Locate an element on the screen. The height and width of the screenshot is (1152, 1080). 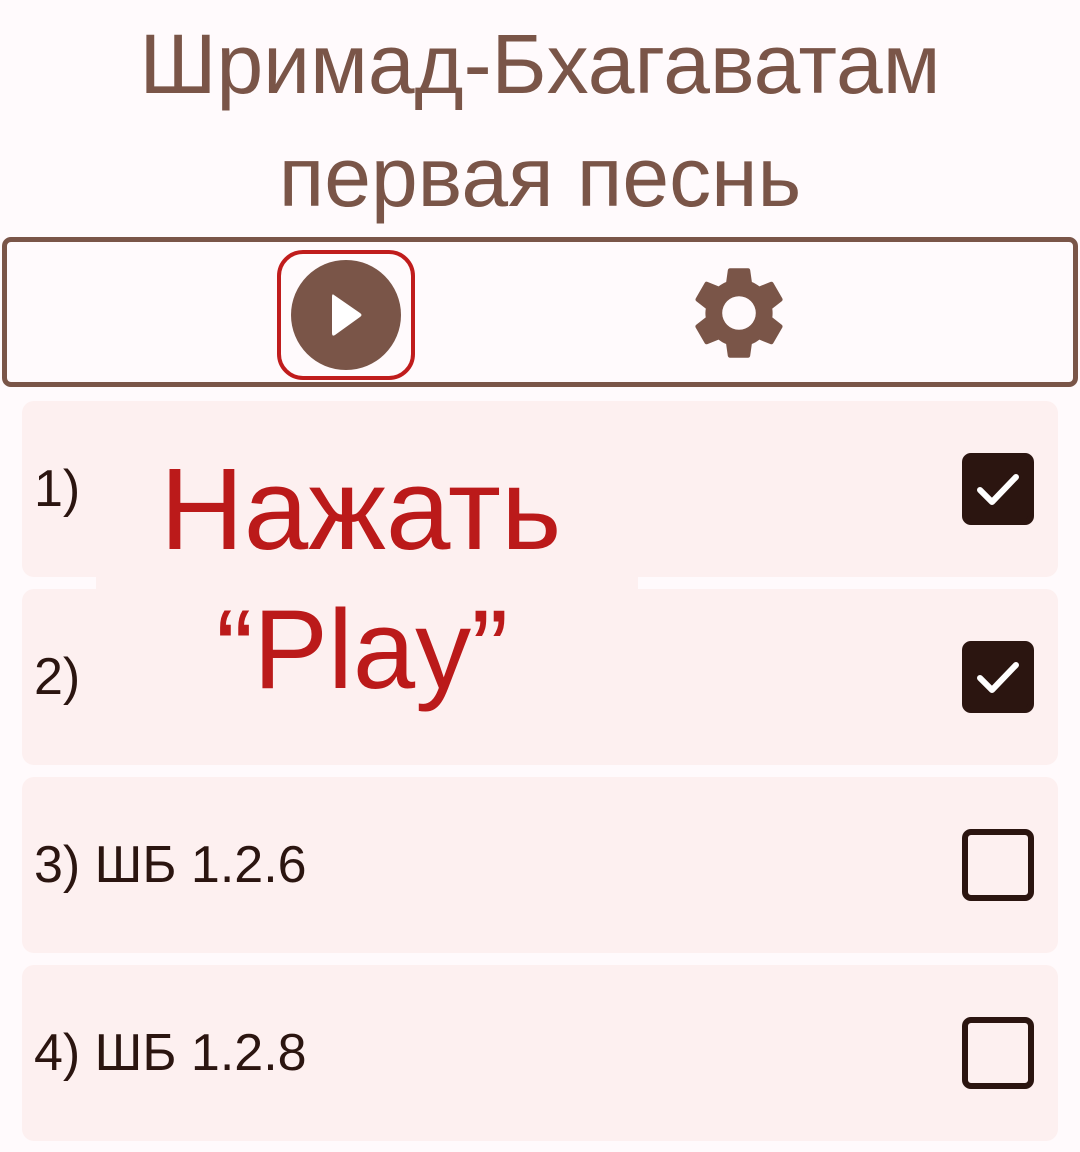
app-title-line2: первая песнь is located at coordinates (540, 177).